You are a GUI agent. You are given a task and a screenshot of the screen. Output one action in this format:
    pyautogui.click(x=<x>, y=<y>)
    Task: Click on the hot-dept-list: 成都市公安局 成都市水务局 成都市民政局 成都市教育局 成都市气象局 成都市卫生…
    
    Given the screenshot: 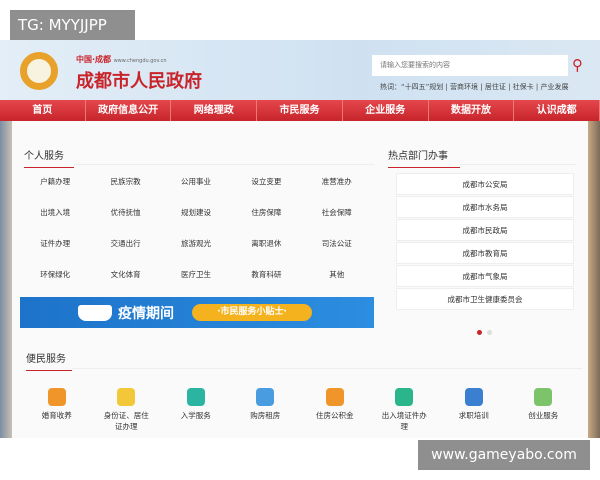 What is the action you would take?
    pyautogui.click(x=485, y=242)
    